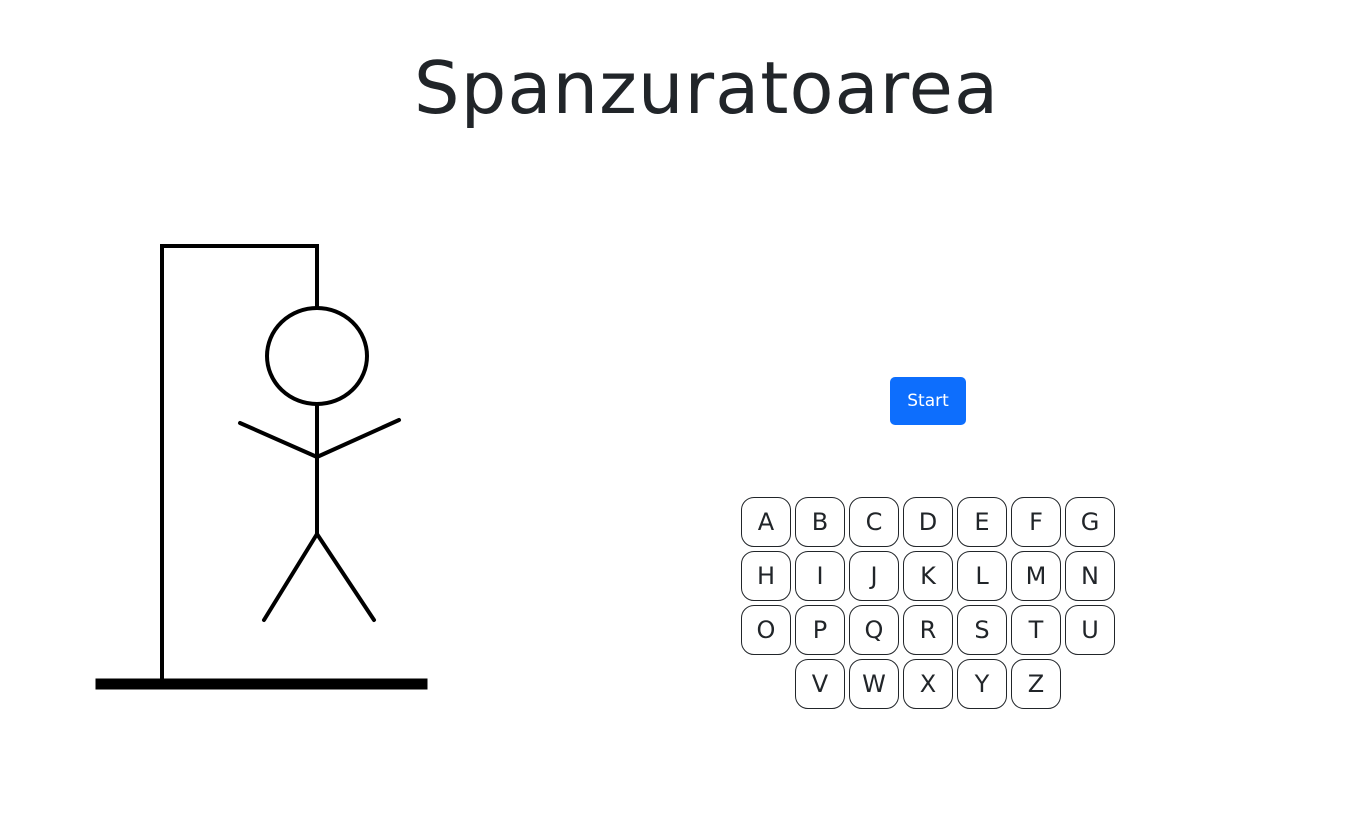 This screenshot has height=836, width=1347. I want to click on figure-left-arm, so click(278, 440).